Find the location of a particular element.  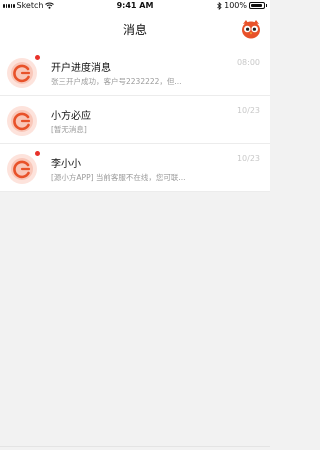

conversation-name: 开户进度消息 is located at coordinates (81, 68).